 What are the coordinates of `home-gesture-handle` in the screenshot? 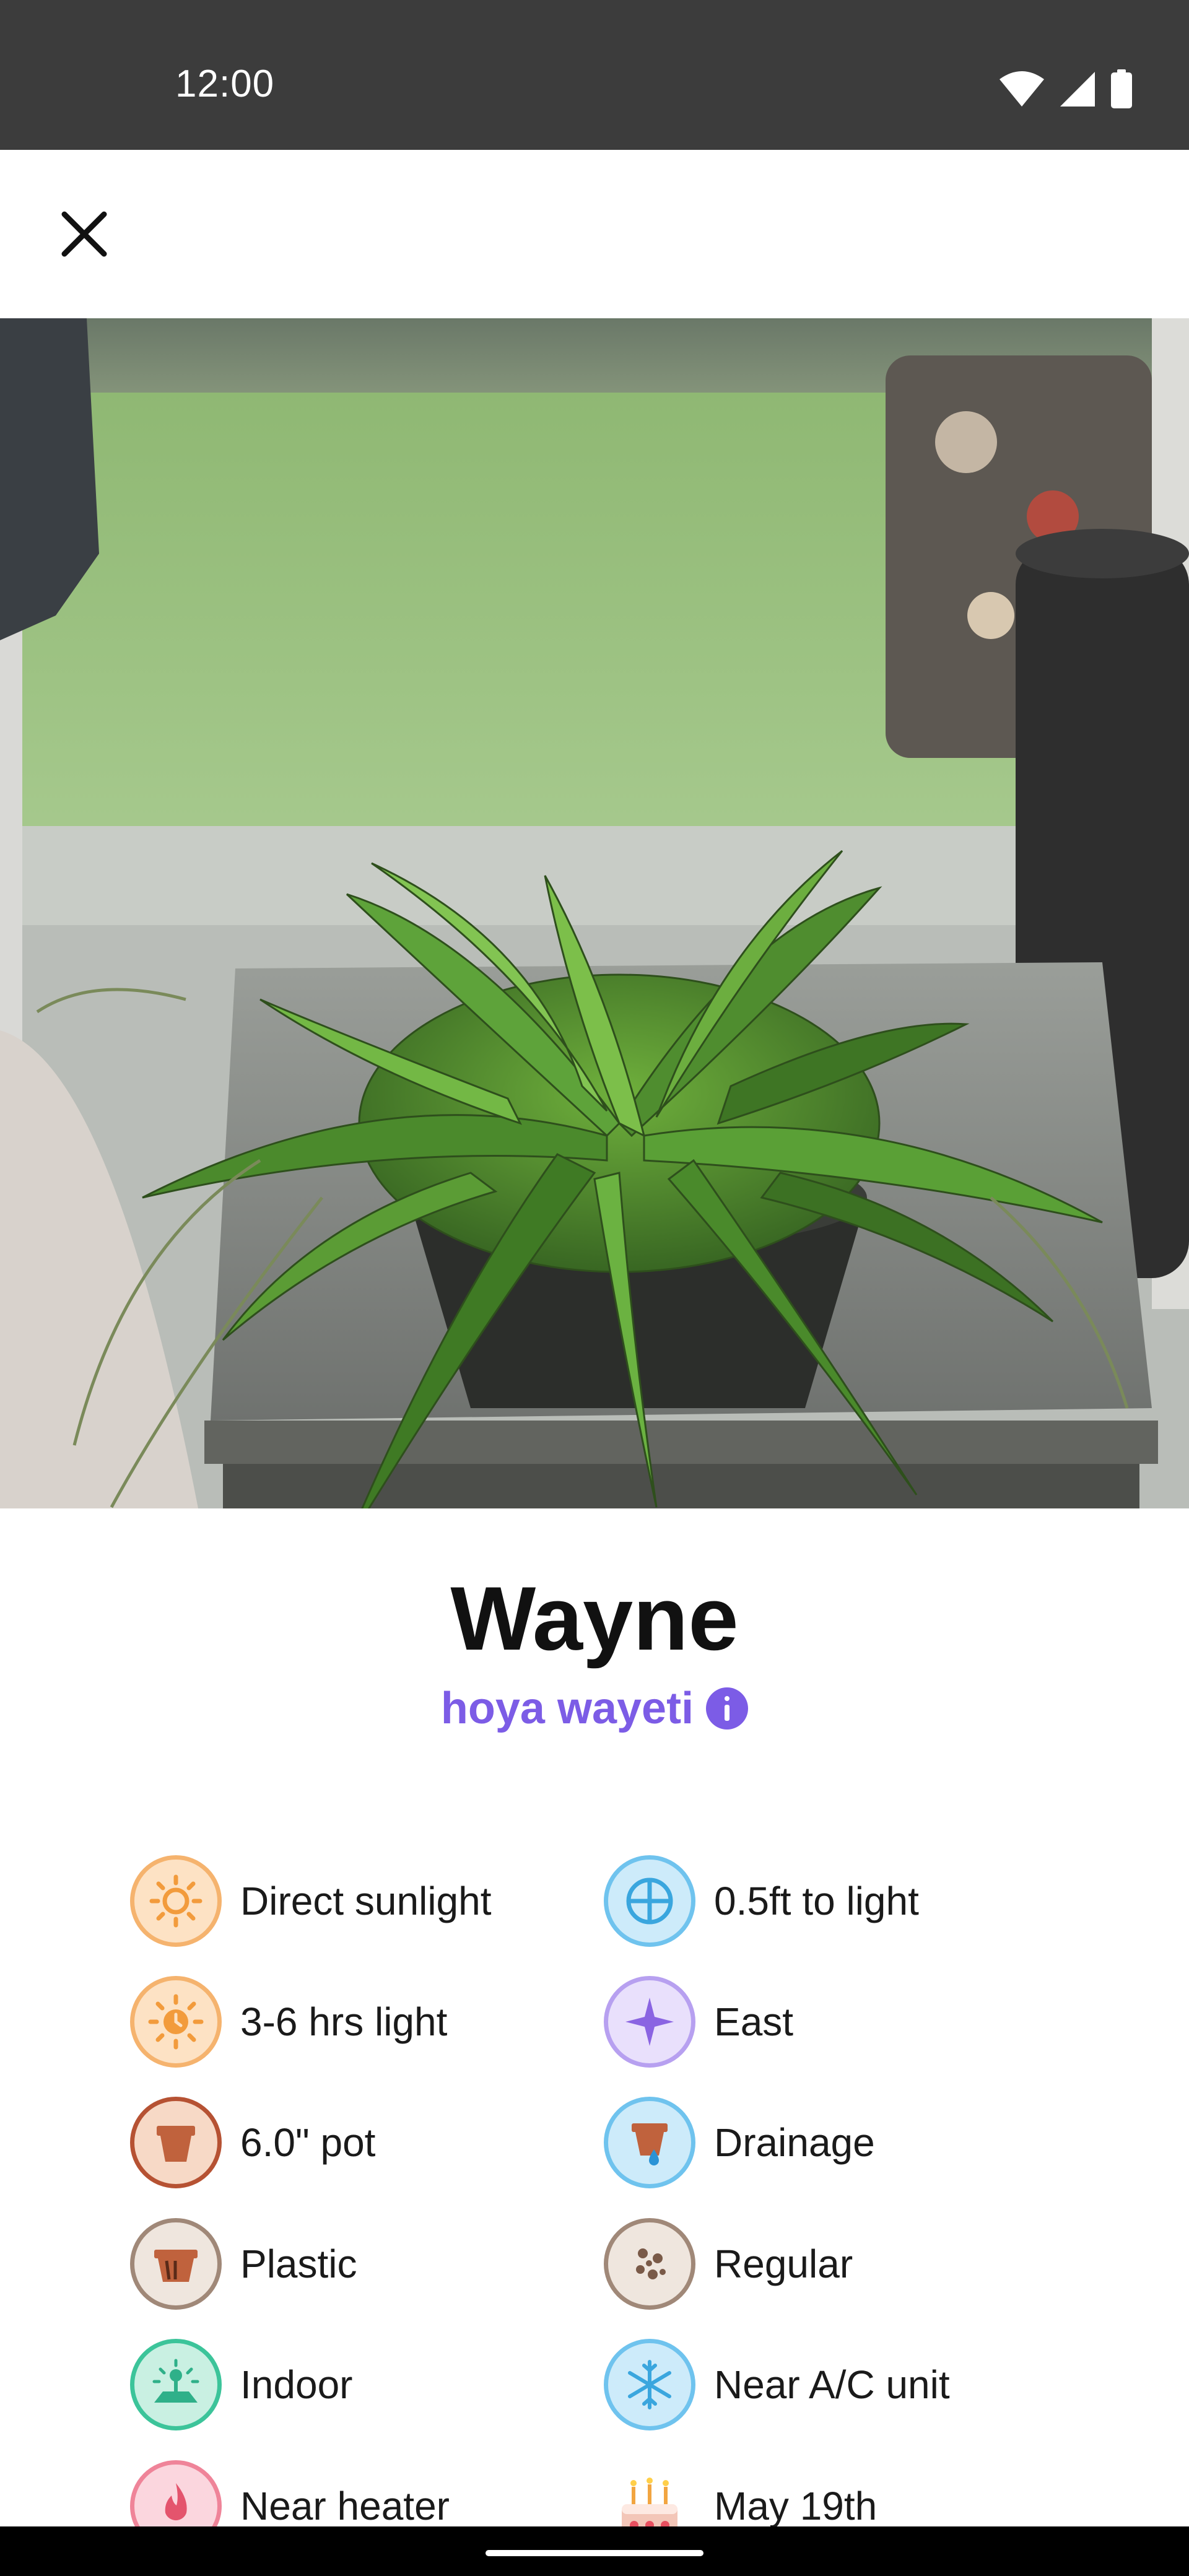 It's located at (594, 2553).